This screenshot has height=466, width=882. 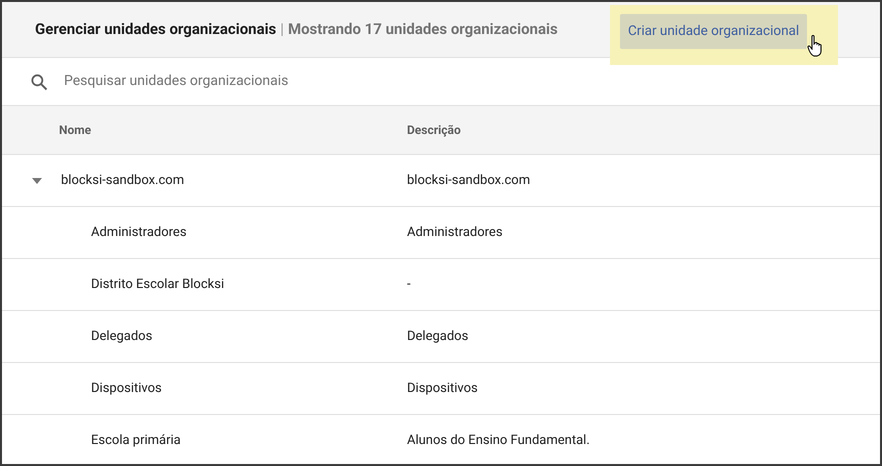 I want to click on unit-description: blocksi-sandbox.com, so click(x=468, y=181).